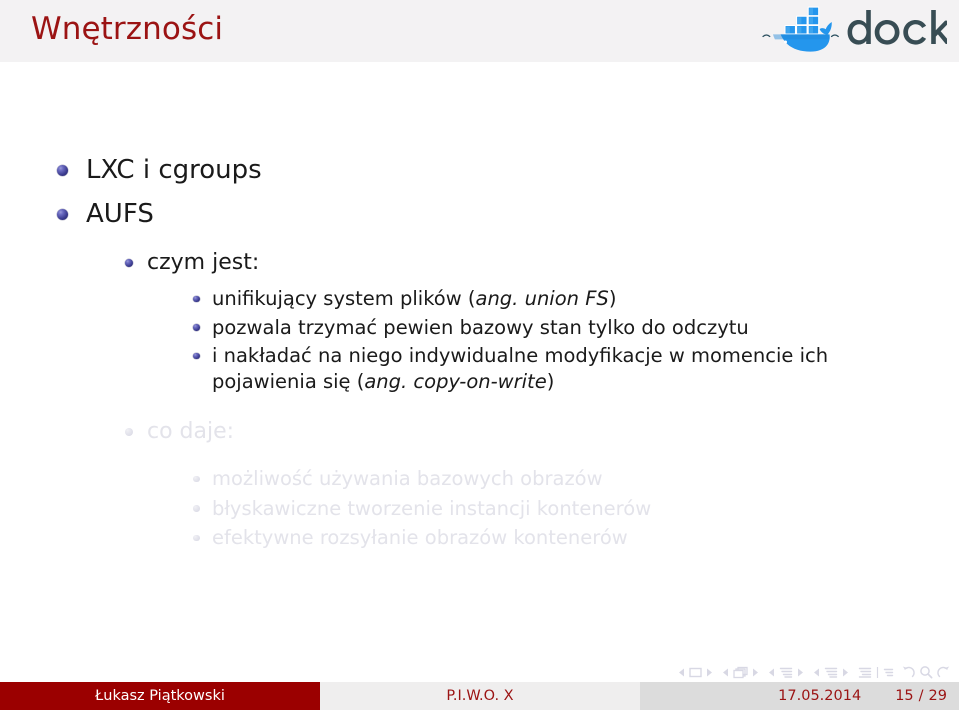  I want to click on list-item-bazowe-obrazy: możliwość używania bazowych obrazów, so click(552, 479).